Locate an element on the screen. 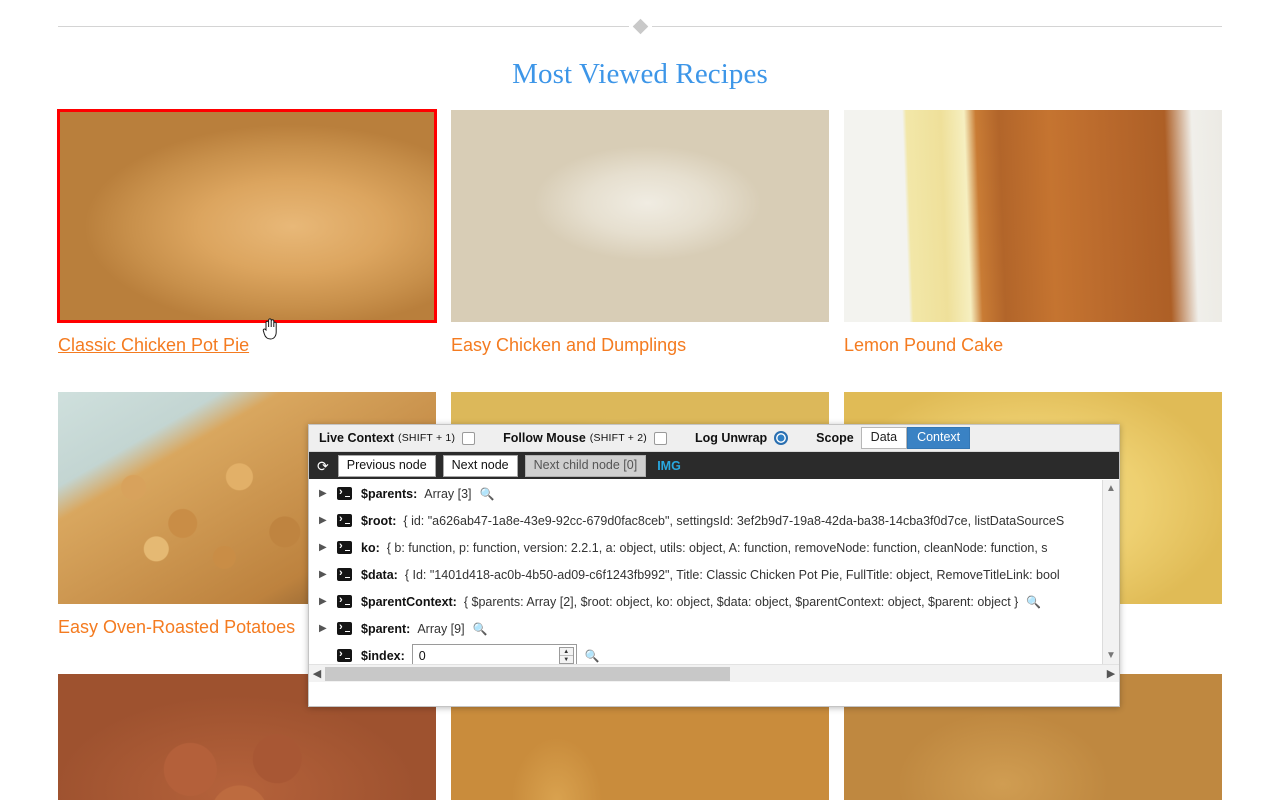 This screenshot has width=1280, height=800. context-row-key: $root: is located at coordinates (379, 520).